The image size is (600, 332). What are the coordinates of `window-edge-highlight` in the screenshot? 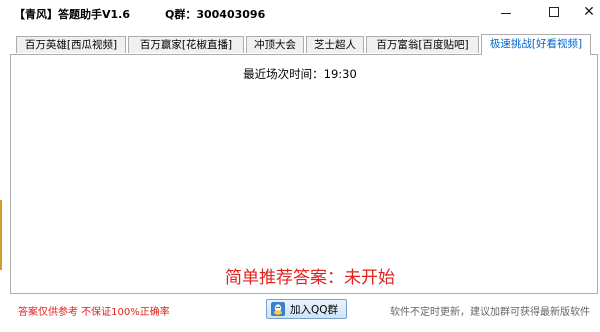 It's located at (1, 235).